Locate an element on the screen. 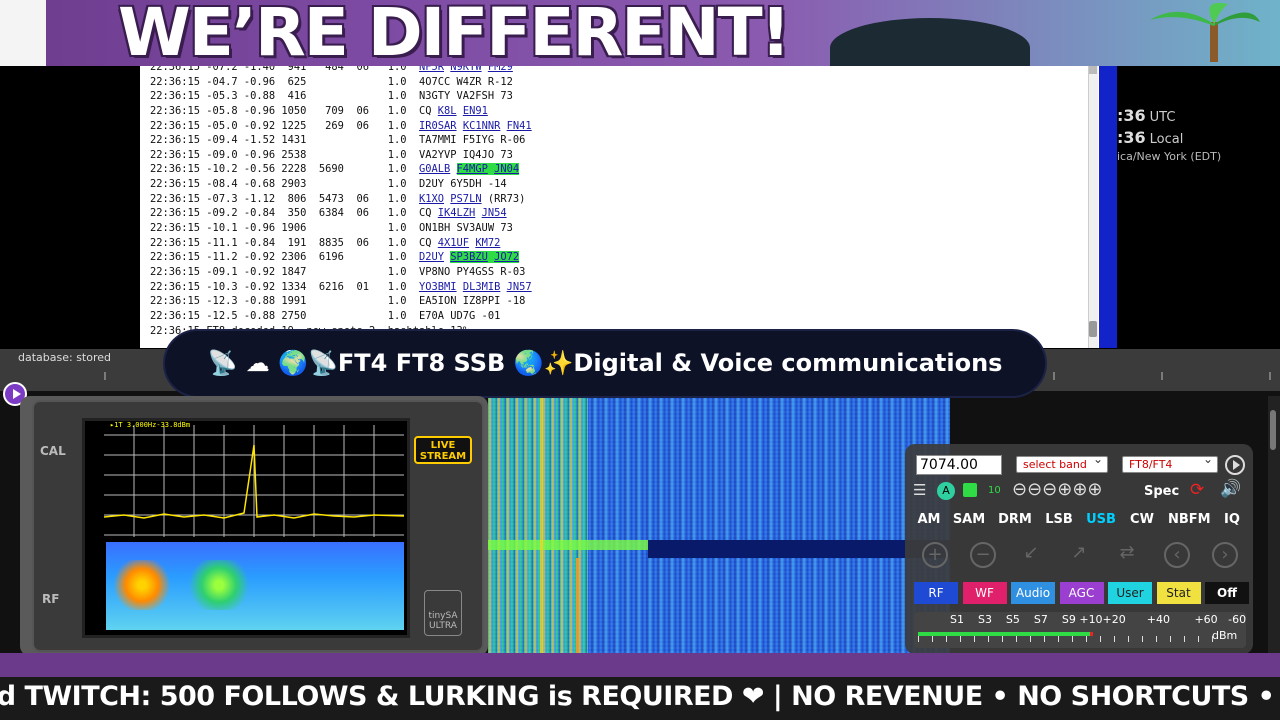 The height and width of the screenshot is (720, 1280). band-select: select band is located at coordinates (1062, 462).